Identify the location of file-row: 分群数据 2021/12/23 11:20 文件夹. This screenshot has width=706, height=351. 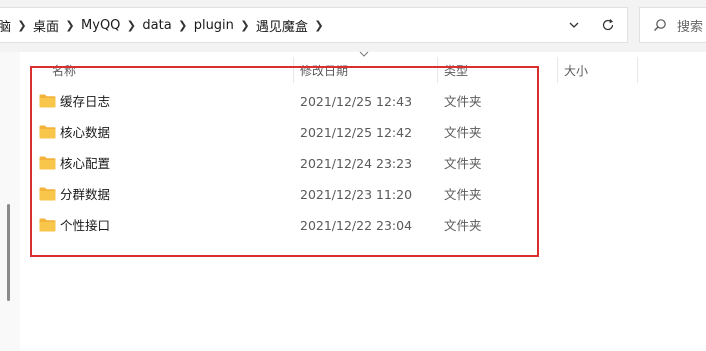
(282, 194).